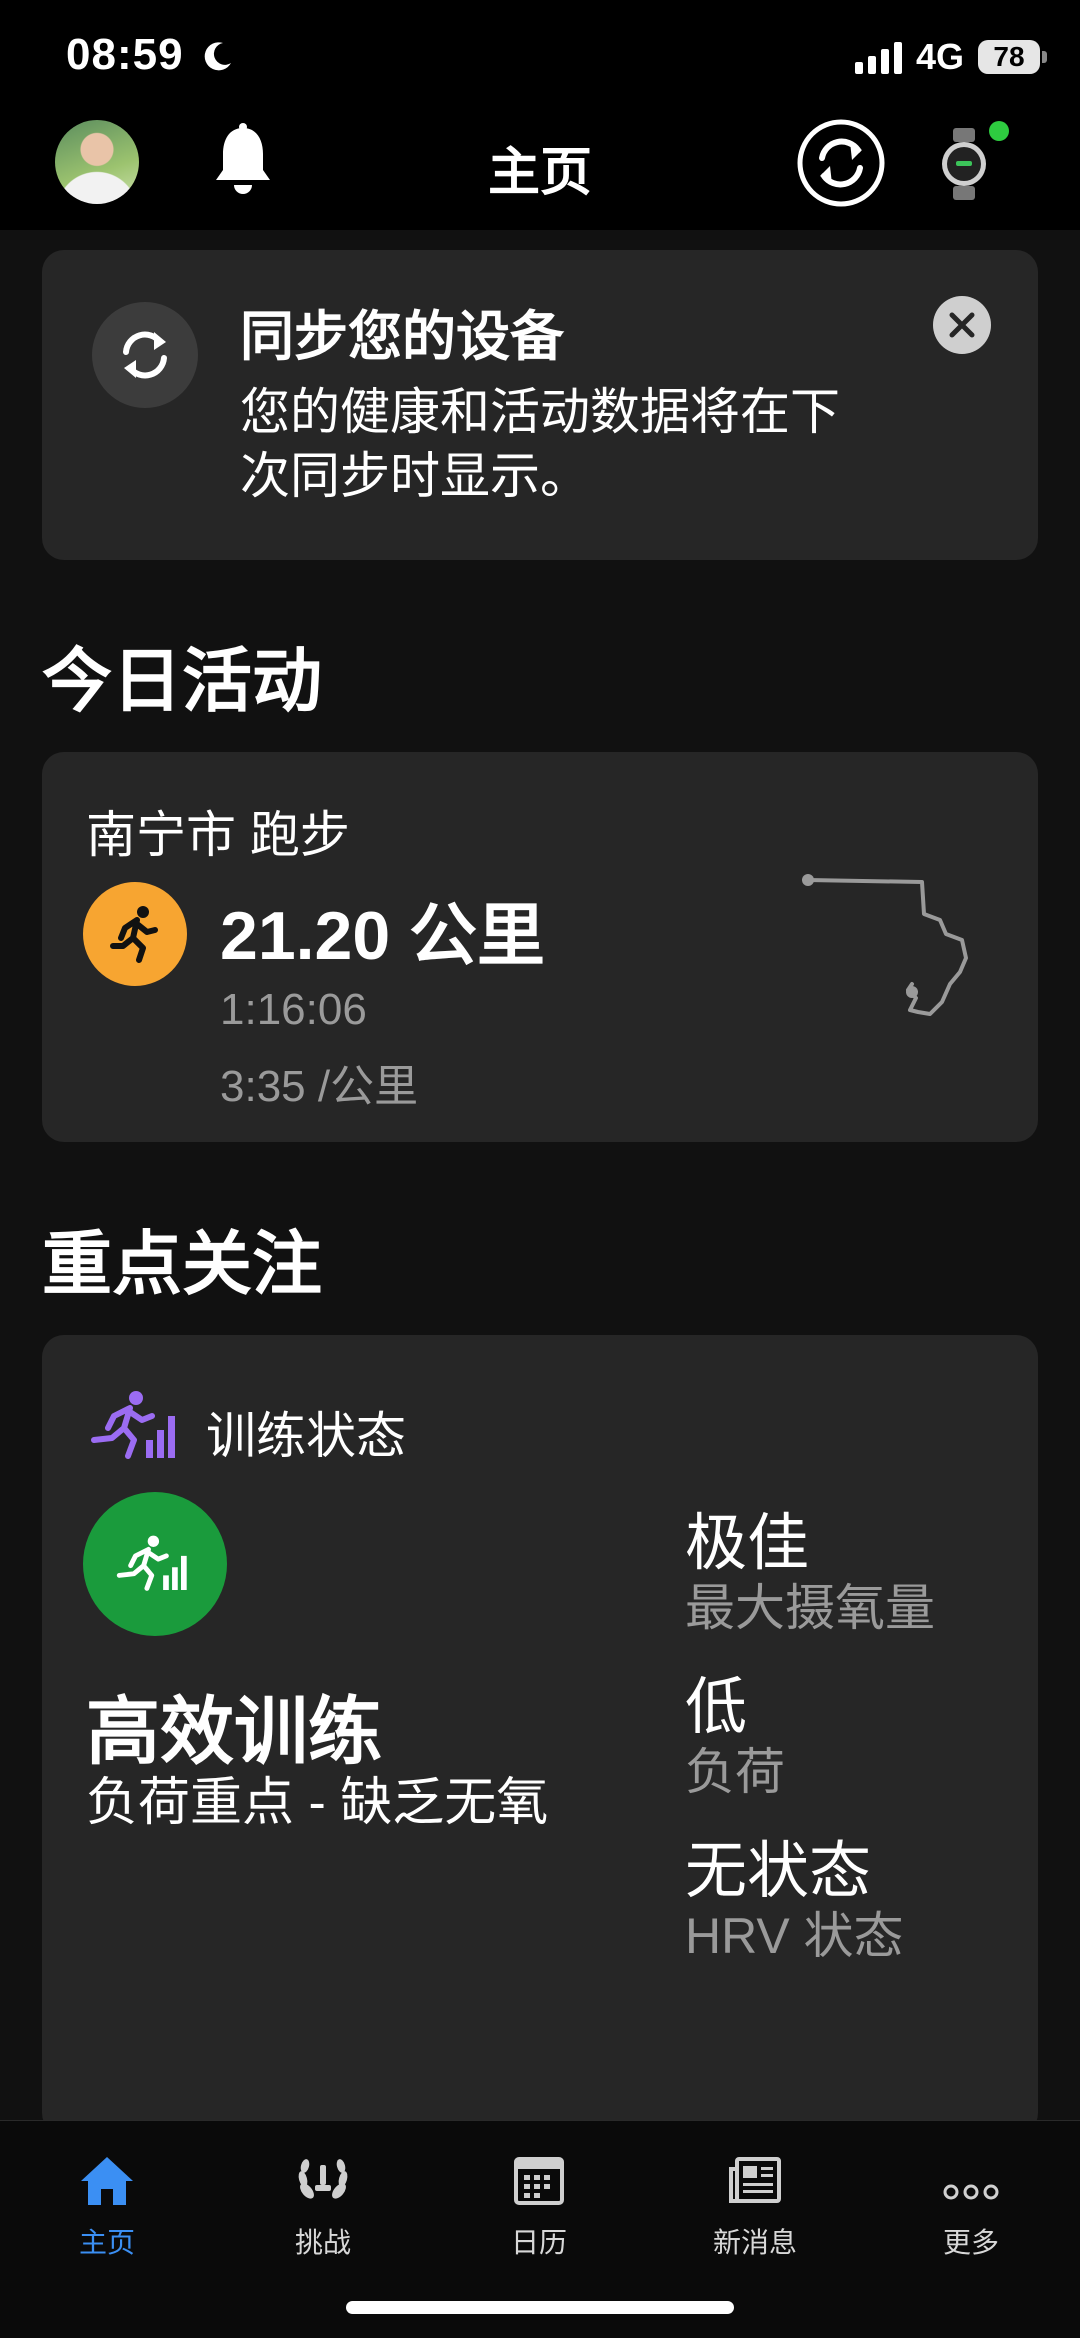 This screenshot has height=2338, width=1080. Describe the element at coordinates (217, 56) in the screenshot. I see `moon-icon` at that location.